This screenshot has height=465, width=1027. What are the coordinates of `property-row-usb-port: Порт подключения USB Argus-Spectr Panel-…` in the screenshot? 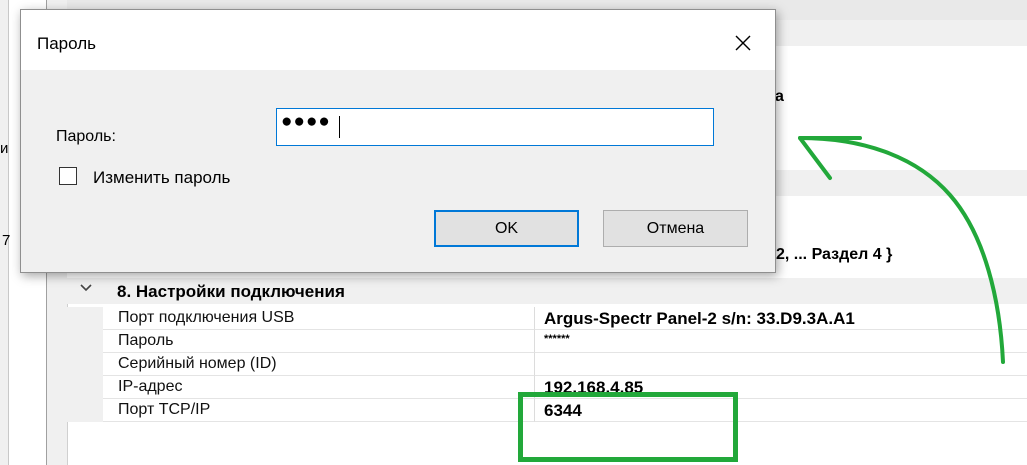 It's located at (547, 318).